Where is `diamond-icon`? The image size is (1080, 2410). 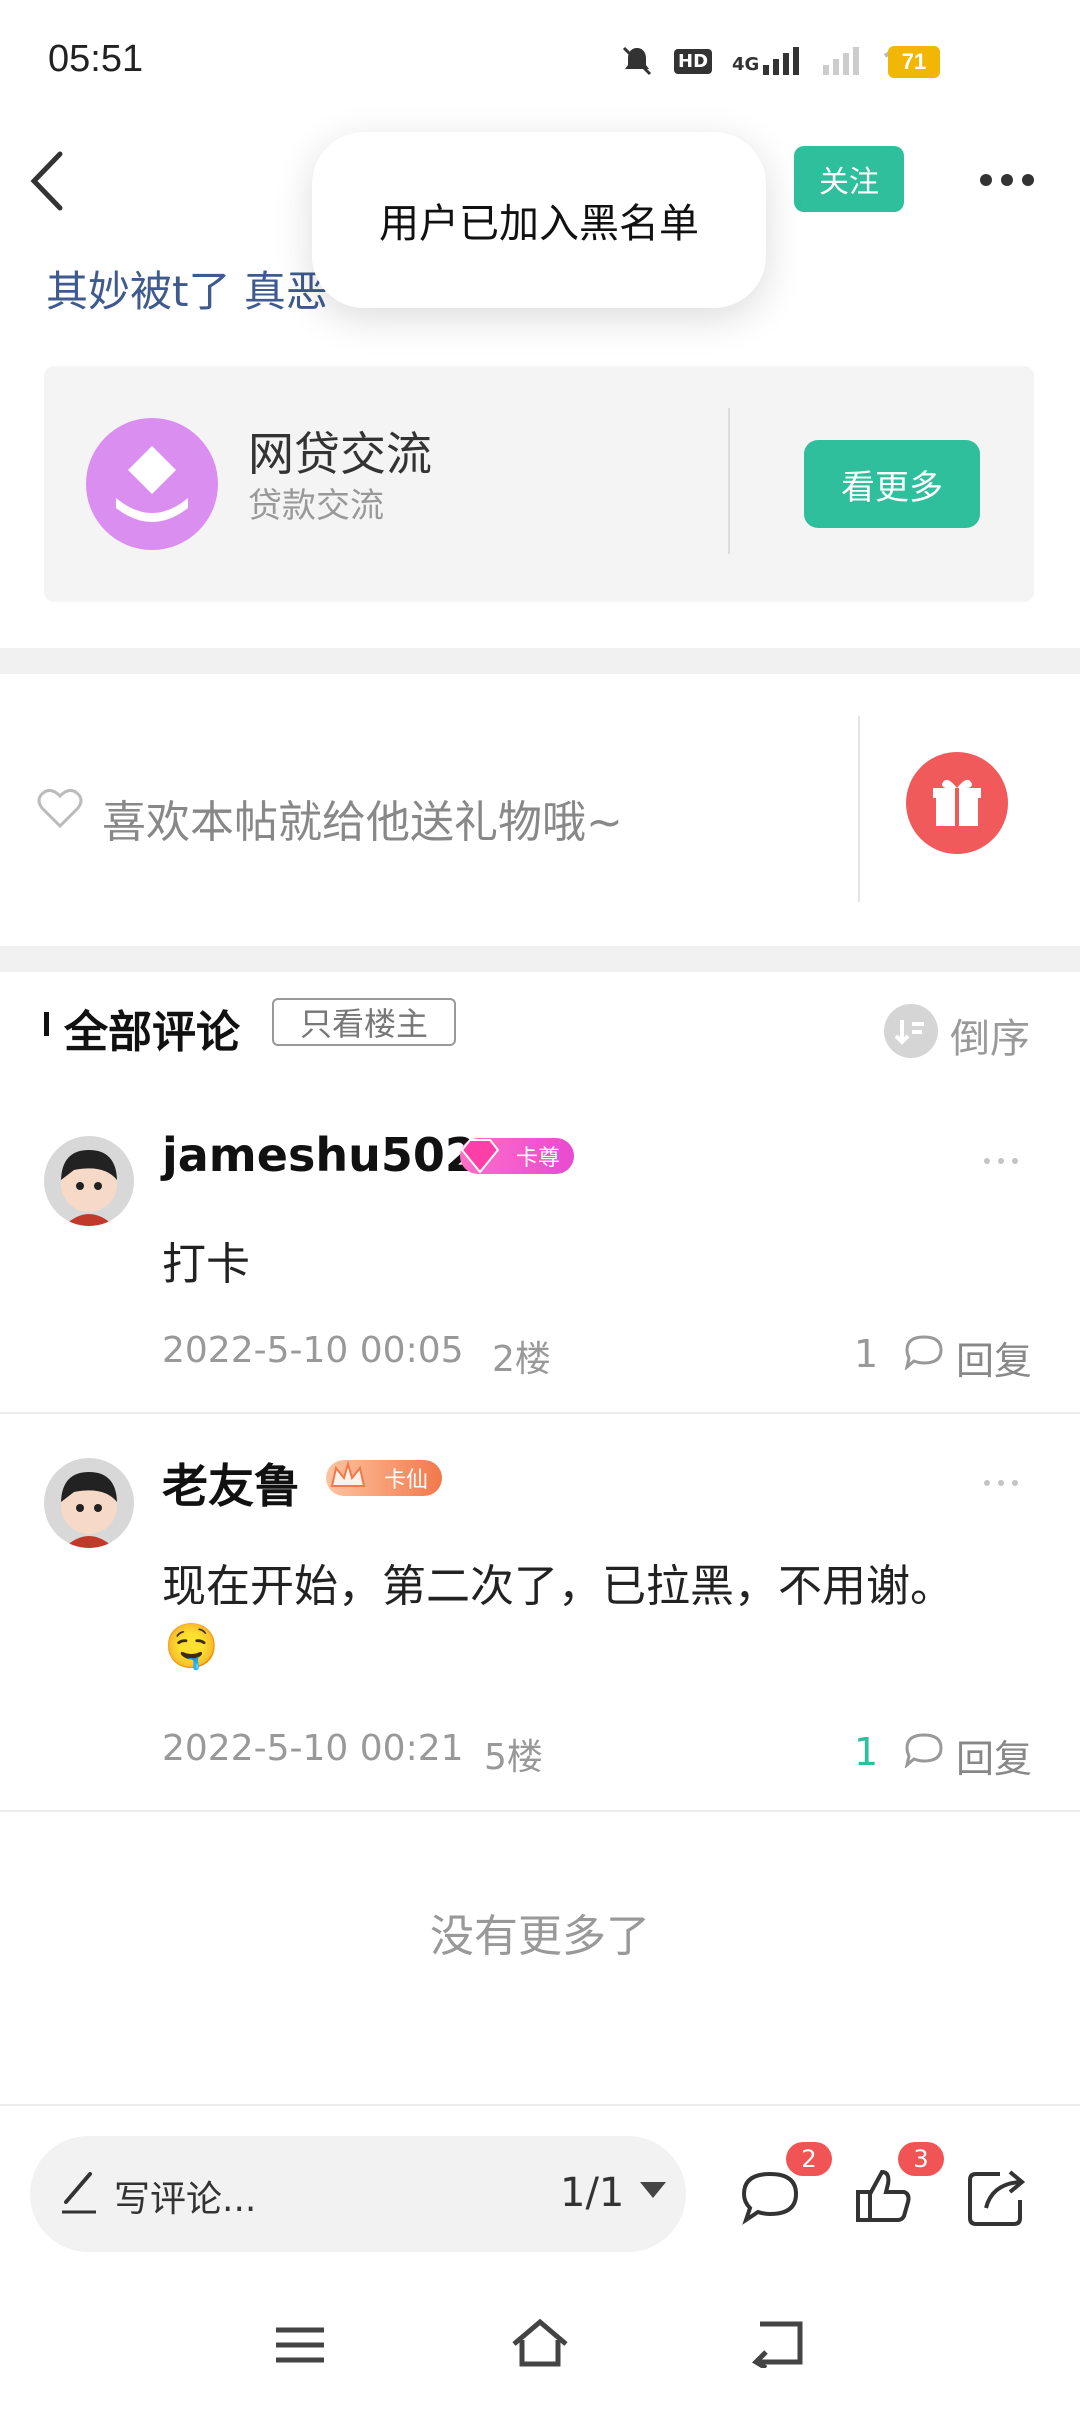
diamond-icon is located at coordinates (480, 1156).